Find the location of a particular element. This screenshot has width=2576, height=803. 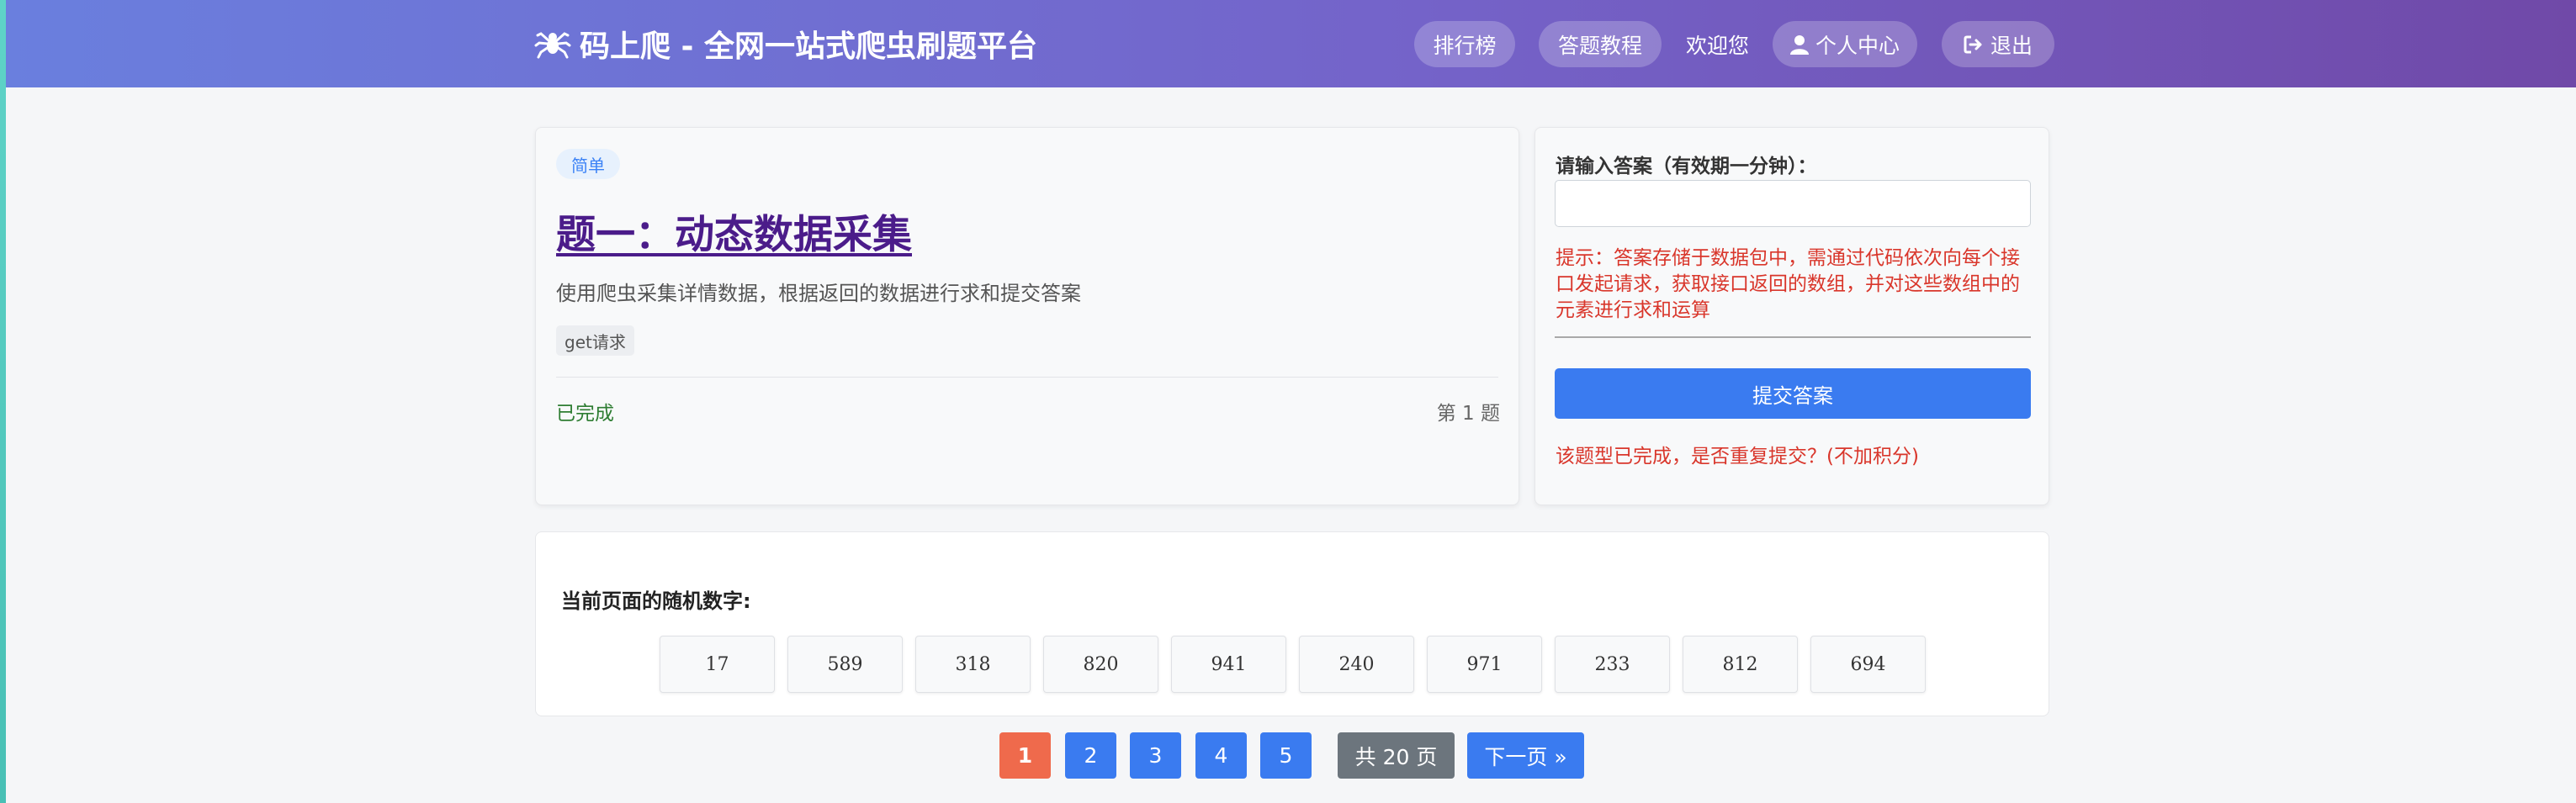

nav-logout: 退出 is located at coordinates (1998, 44).